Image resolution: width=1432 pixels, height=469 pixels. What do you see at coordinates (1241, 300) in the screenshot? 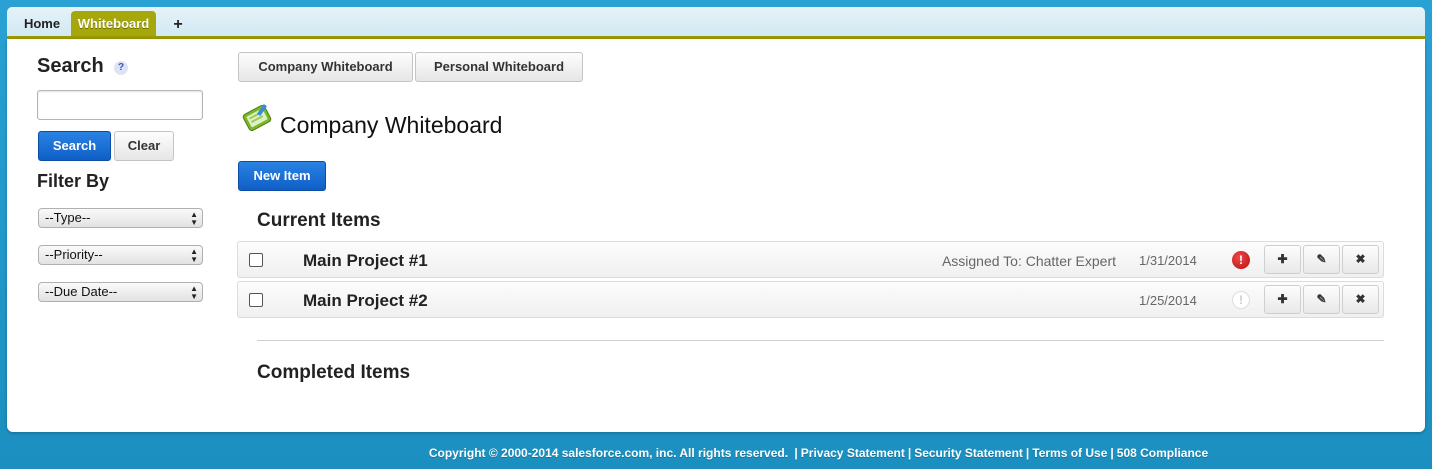
I see `priority-none-icon: !` at bounding box center [1241, 300].